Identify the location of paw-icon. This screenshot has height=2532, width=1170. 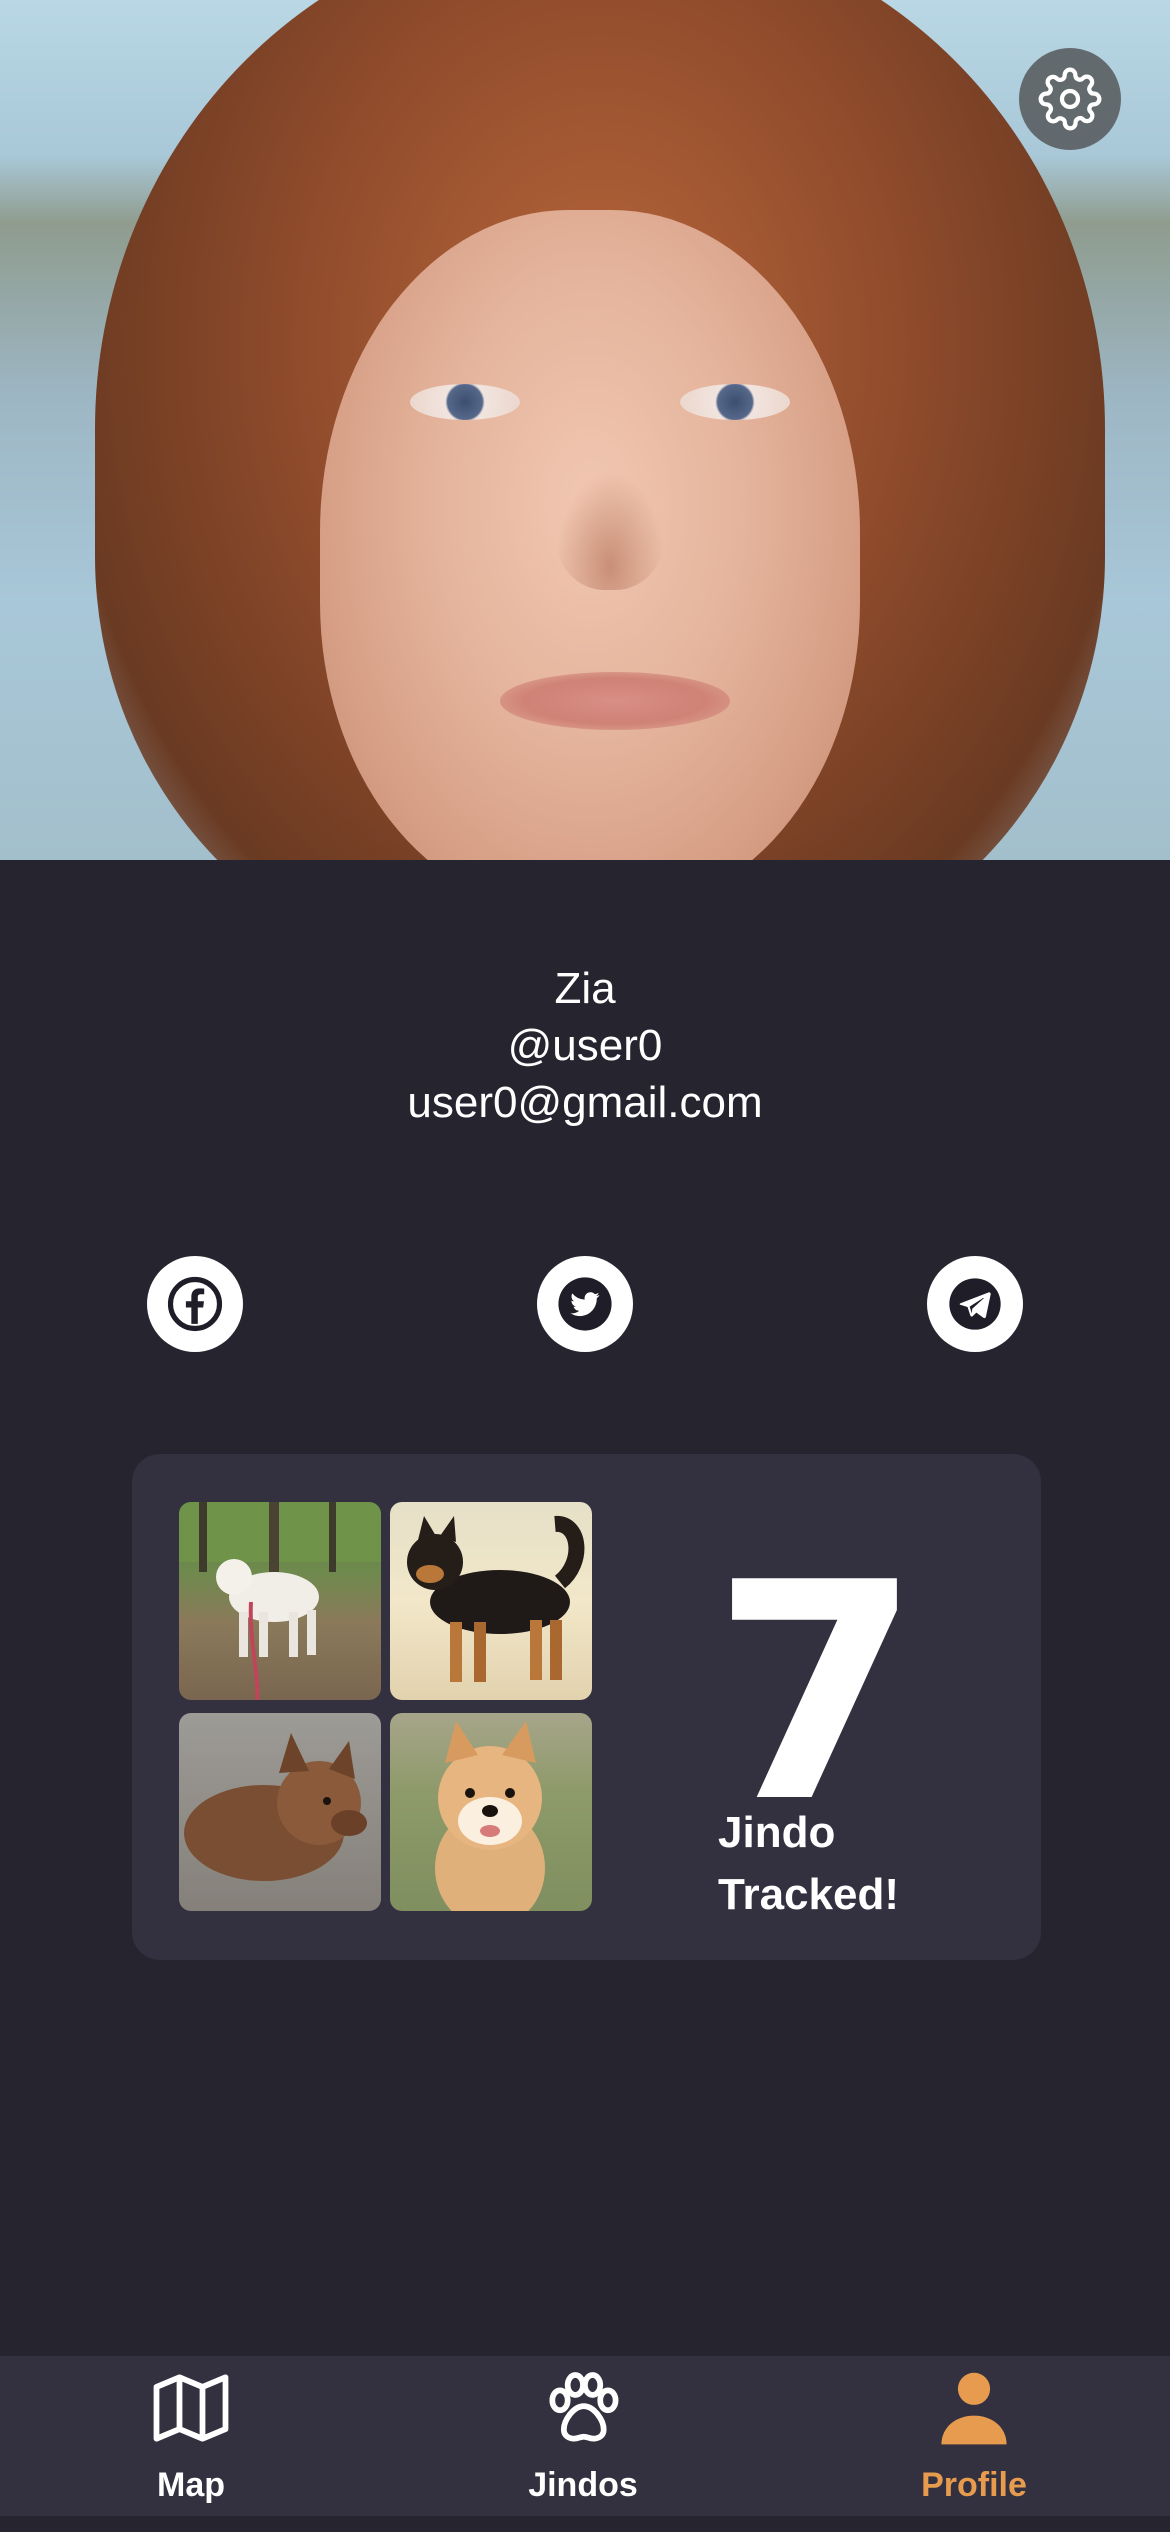
(584, 2407).